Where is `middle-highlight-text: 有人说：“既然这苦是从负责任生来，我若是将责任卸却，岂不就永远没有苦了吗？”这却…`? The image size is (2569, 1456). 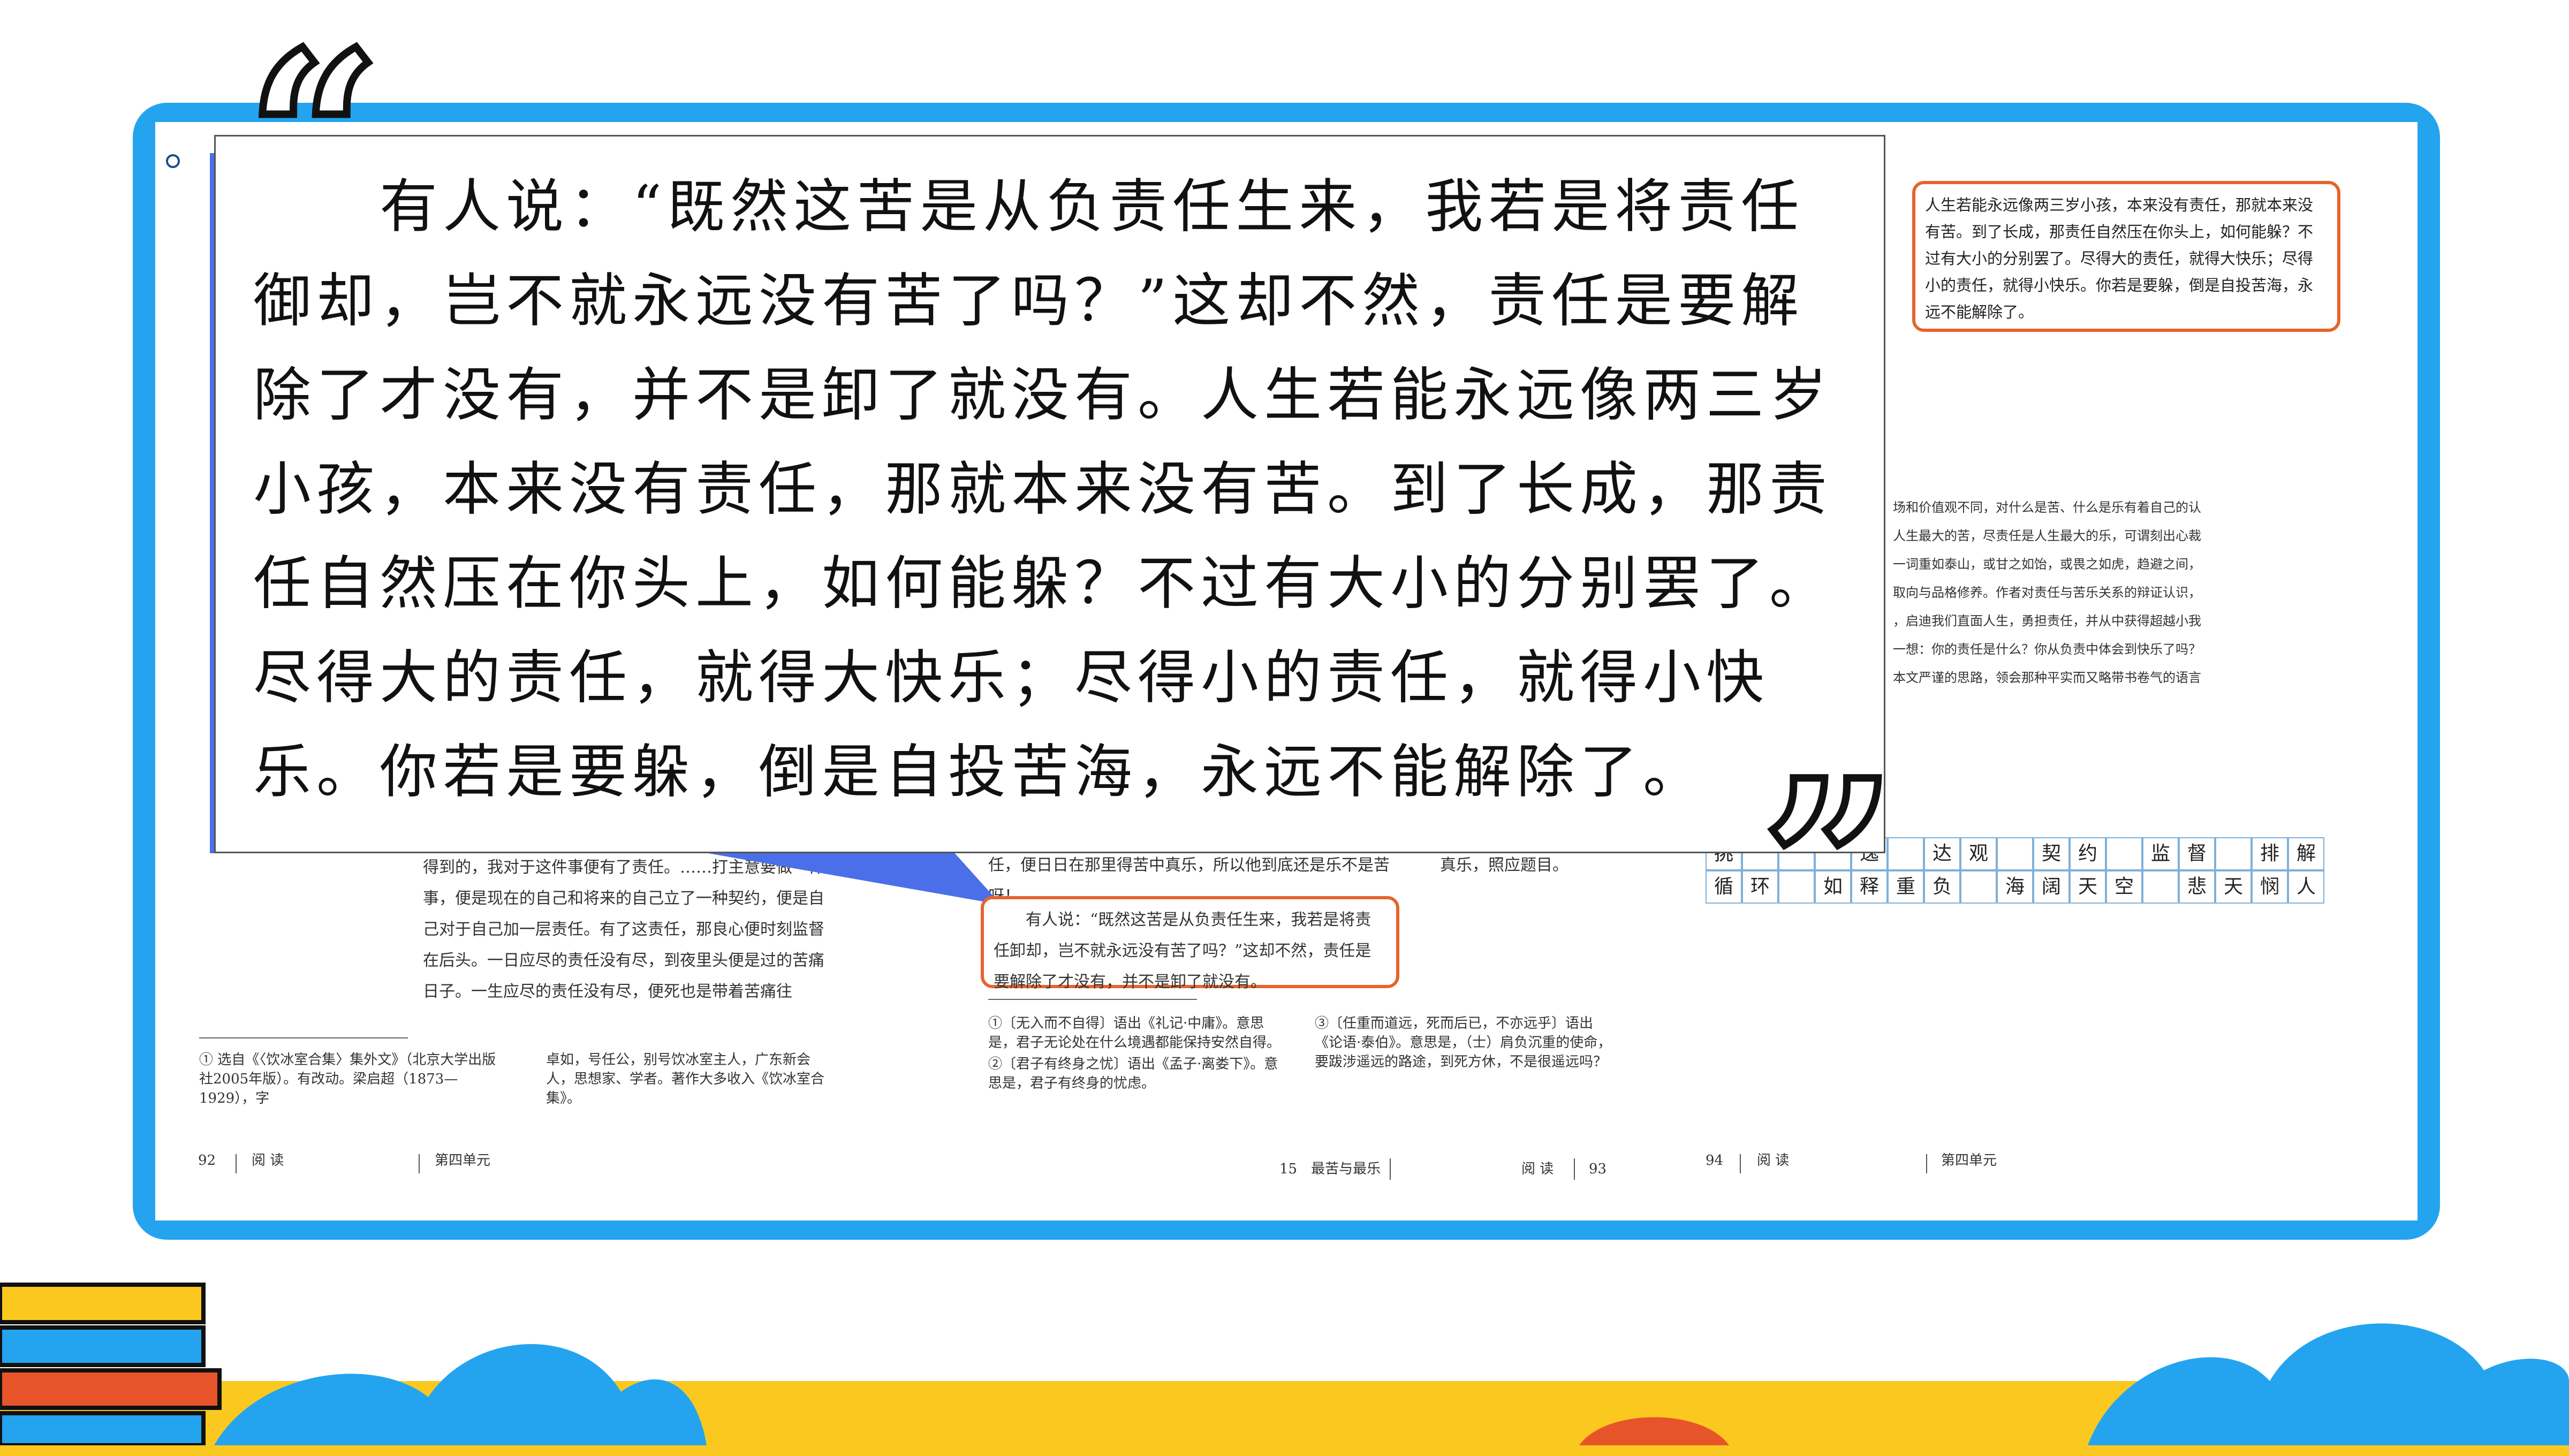
middle-highlight-text: 有人说：“既然这苦是从负责任生来，我若是将责任卸却，岂不就永远没有苦了吗？”这却… is located at coordinates (1182, 951).